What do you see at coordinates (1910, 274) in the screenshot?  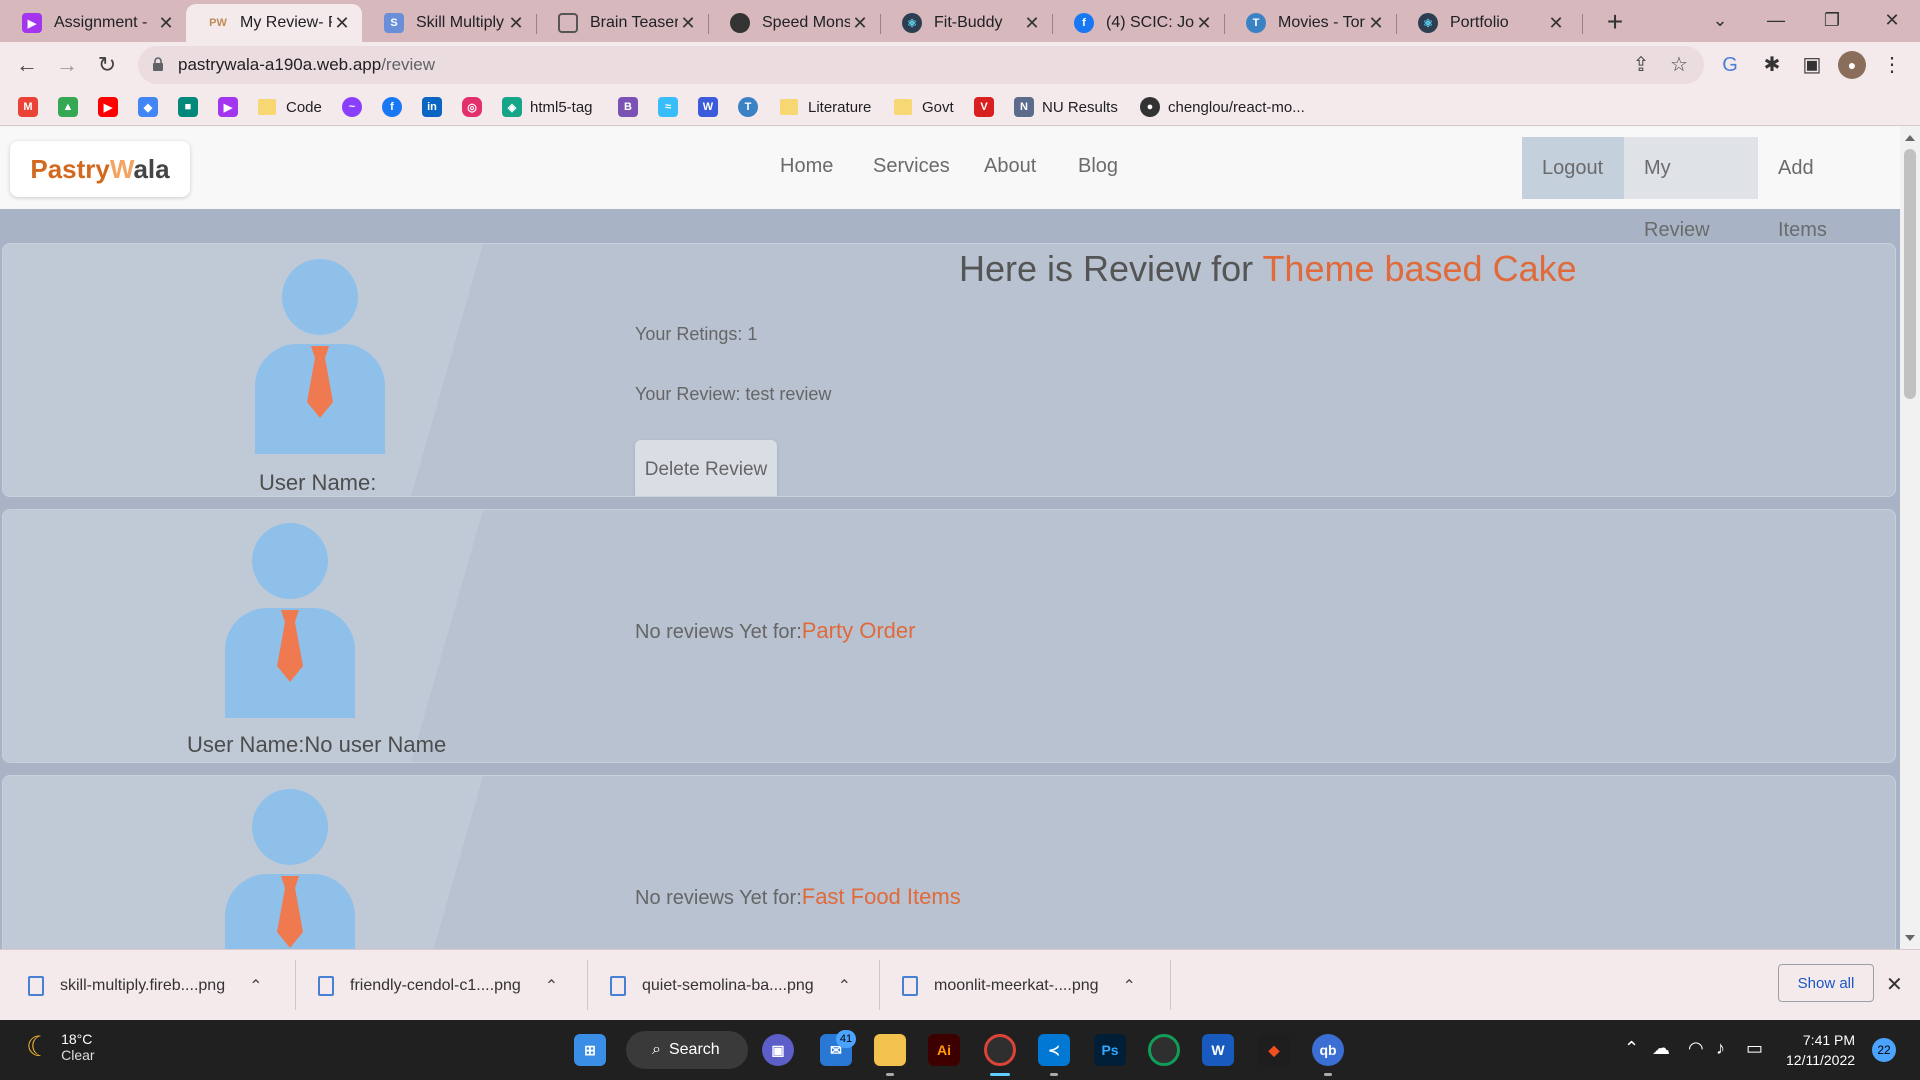 I see `scrollbar-thumb` at bounding box center [1910, 274].